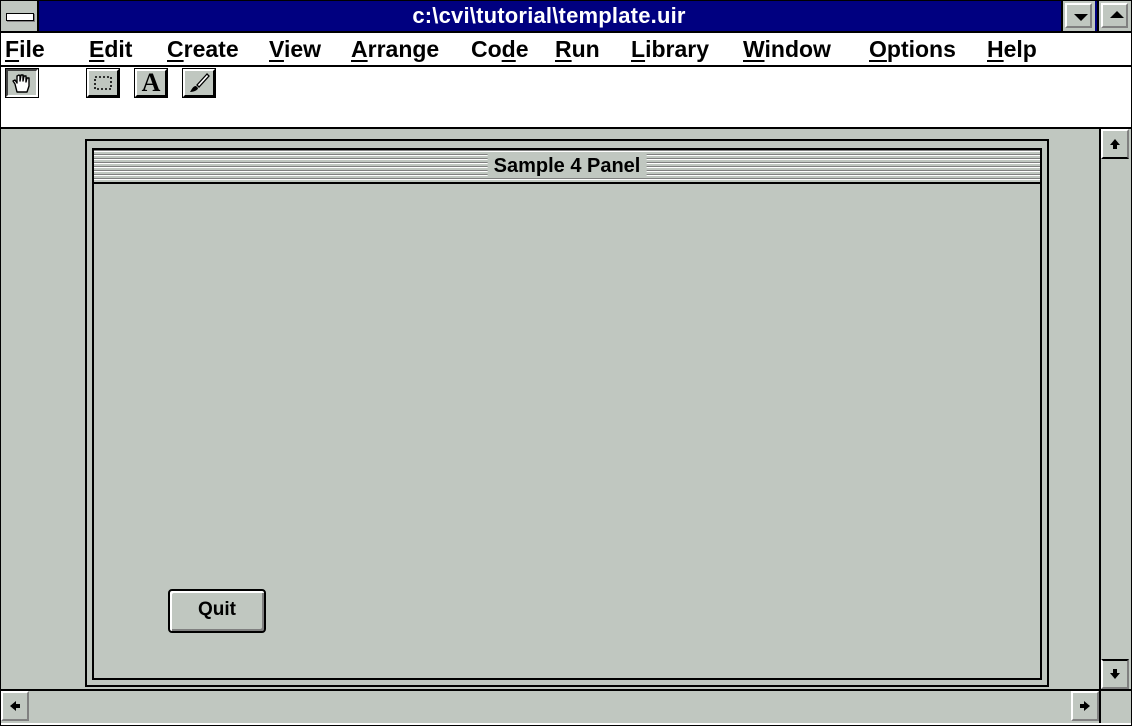  I want to click on arrow-up-icon, so click(1115, 144).